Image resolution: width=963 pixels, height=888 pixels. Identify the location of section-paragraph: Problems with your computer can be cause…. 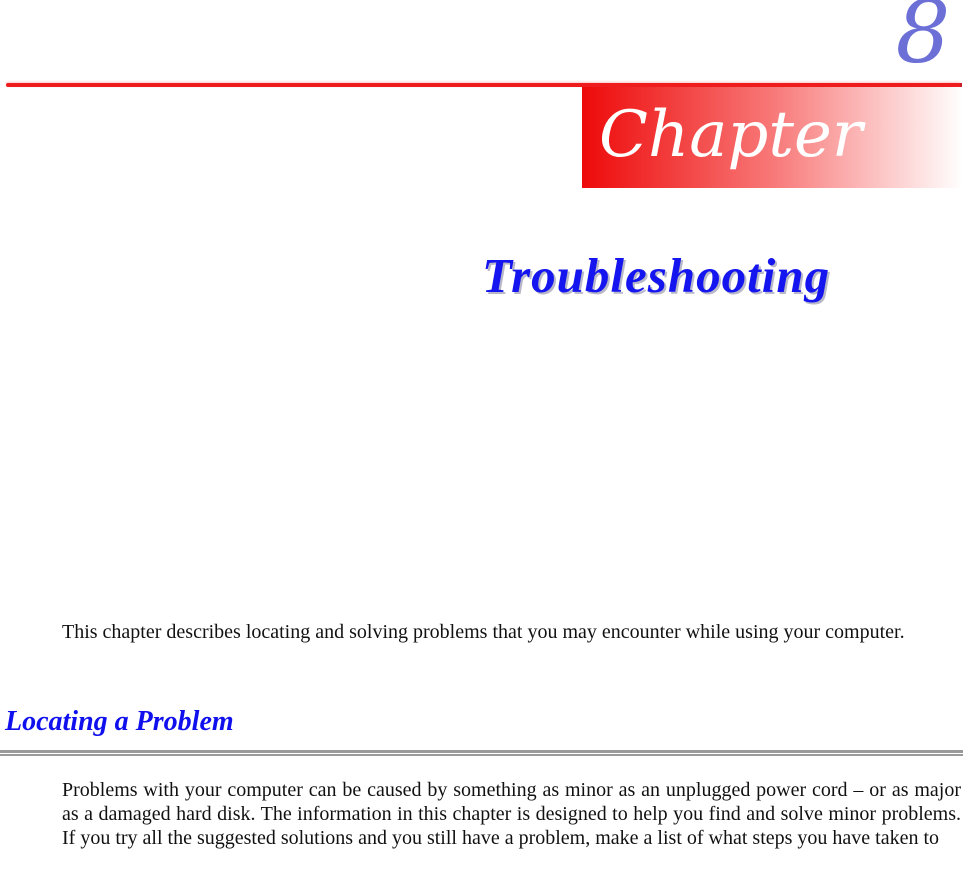
(511, 814).